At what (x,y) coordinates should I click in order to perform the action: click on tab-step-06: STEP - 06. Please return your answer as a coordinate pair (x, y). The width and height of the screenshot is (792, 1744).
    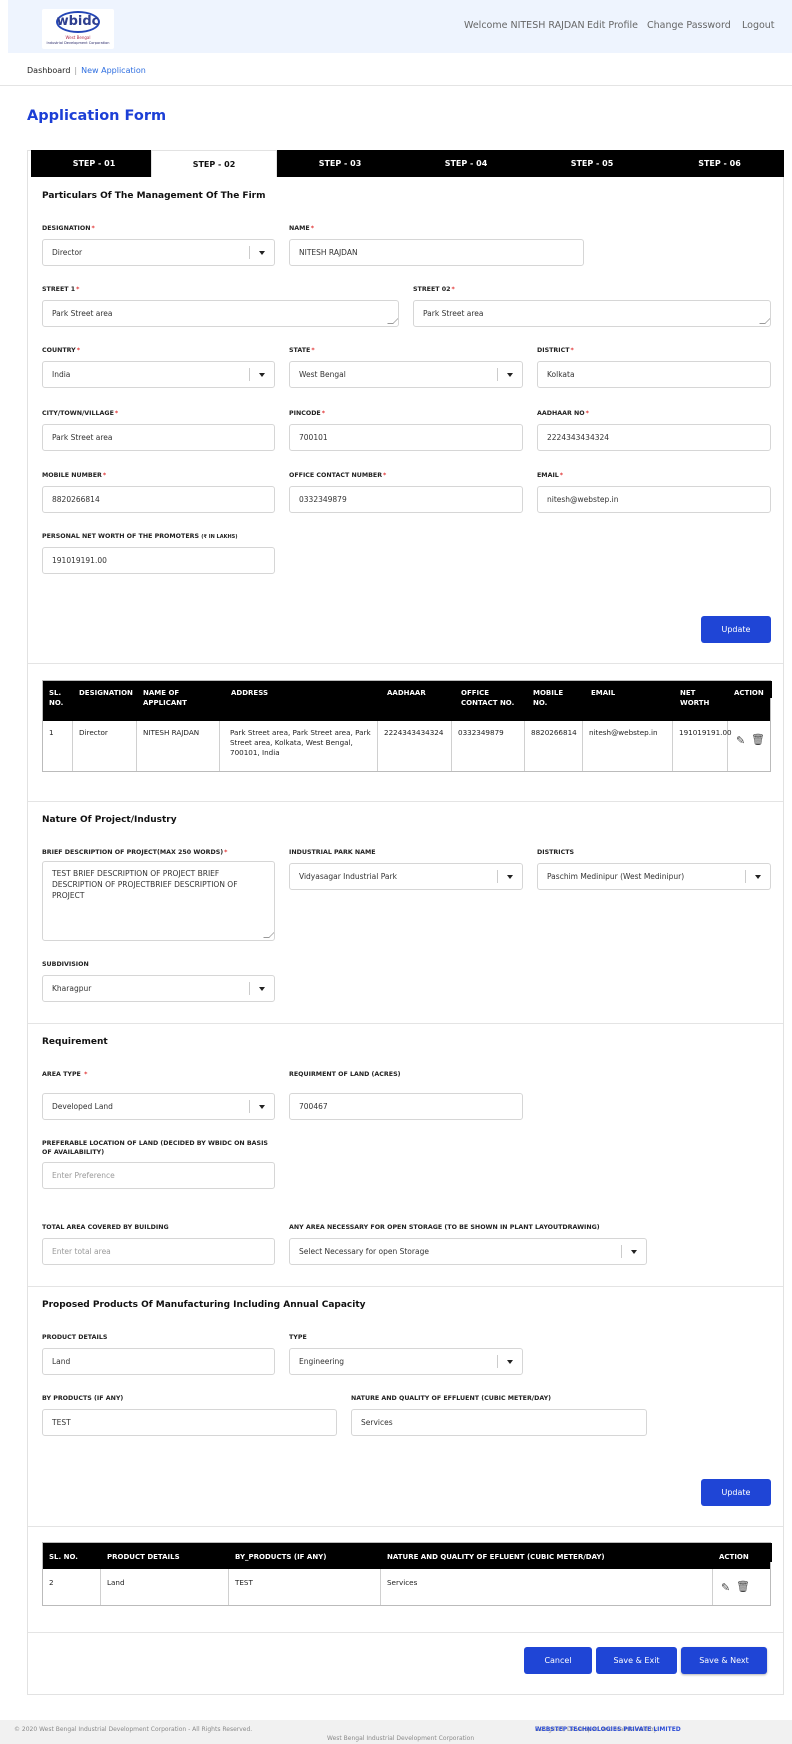
    Looking at the image, I should click on (719, 163).